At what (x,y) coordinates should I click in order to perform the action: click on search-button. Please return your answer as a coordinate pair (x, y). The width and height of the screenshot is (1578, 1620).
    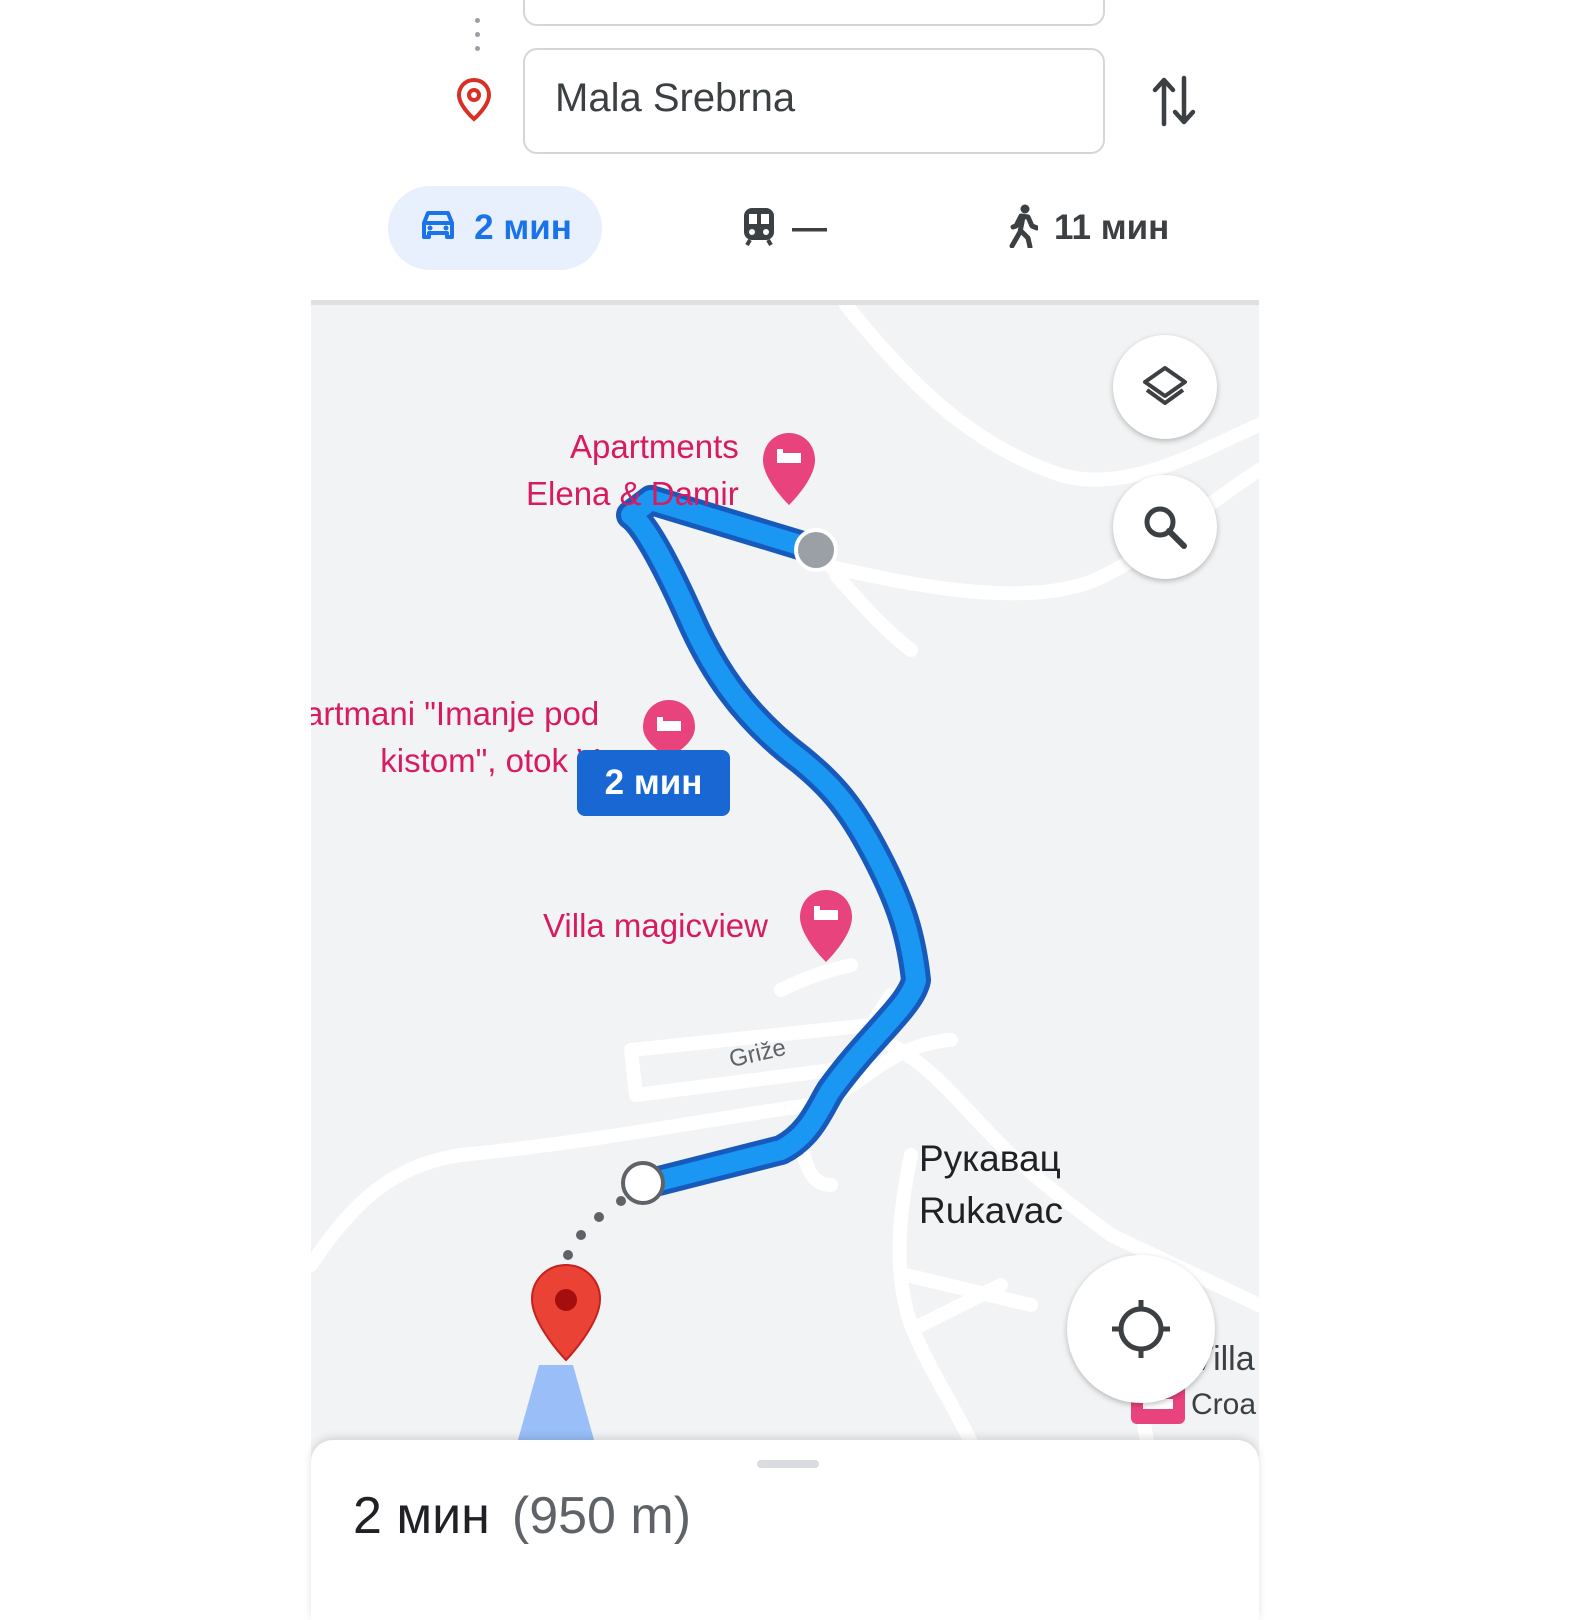
    Looking at the image, I should click on (1165, 527).